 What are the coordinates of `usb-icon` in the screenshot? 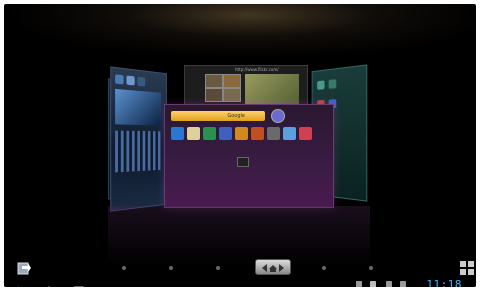 It's located at (359, 284).